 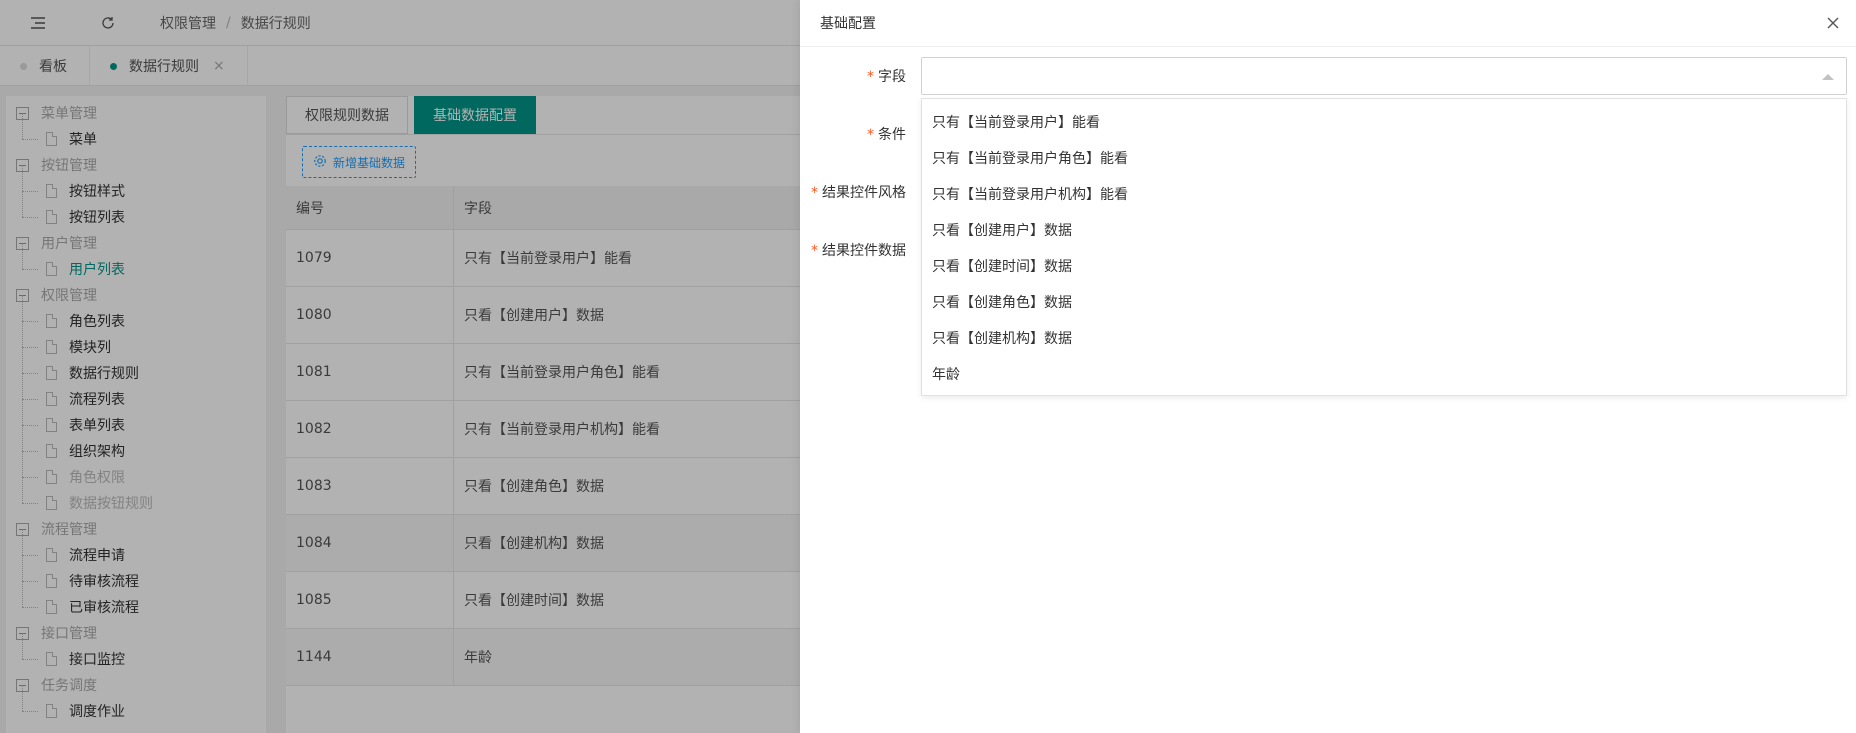 What do you see at coordinates (892, 135) in the screenshot?
I see `condition-label-text: 条件` at bounding box center [892, 135].